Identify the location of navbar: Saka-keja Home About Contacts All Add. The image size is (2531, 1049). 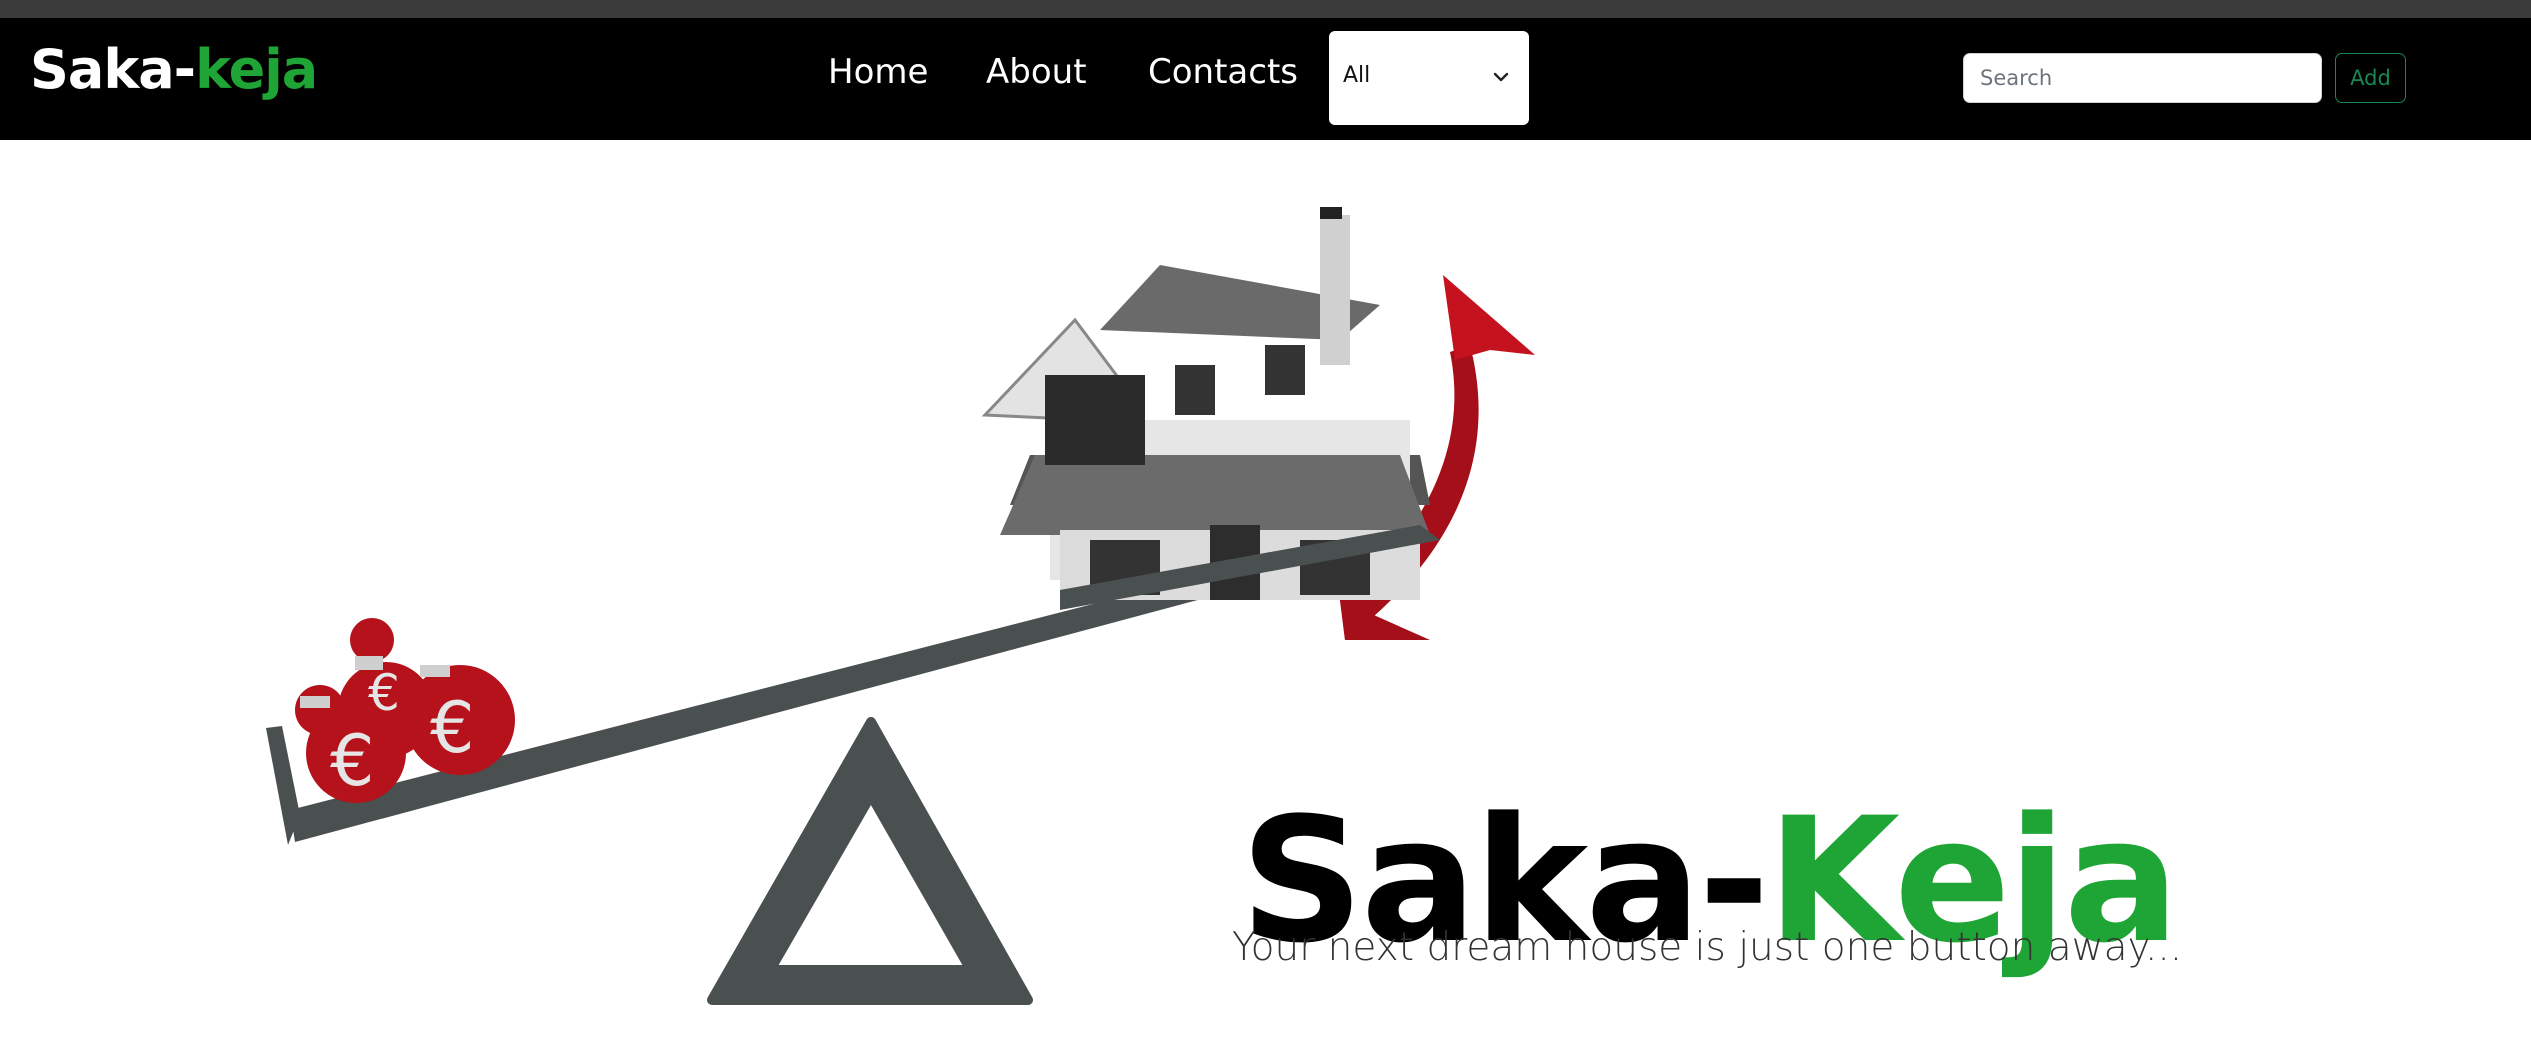
(1265, 79).